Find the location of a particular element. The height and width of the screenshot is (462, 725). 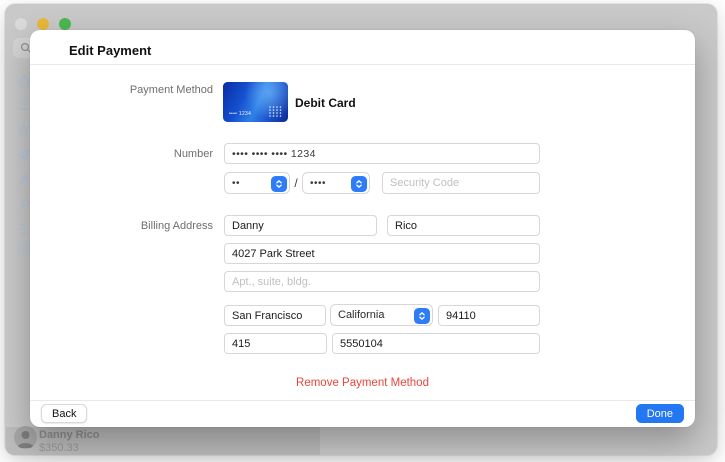

state-select: California is located at coordinates (381, 315).